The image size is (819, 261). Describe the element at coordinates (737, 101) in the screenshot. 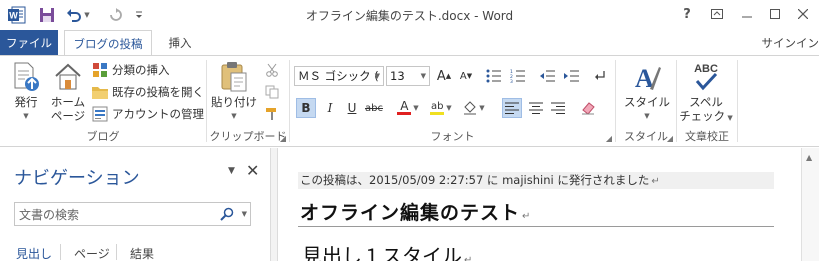

I see `group-divider` at that location.